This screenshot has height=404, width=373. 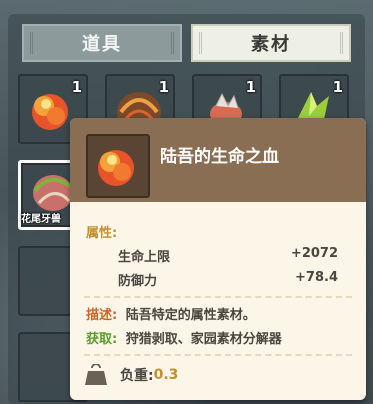 I want to click on attribute-row: 防御力 +78.4, so click(x=228, y=280).